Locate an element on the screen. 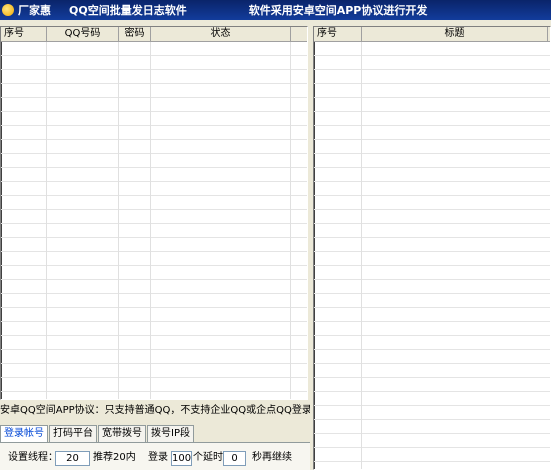 This screenshot has width=551, height=470. threads-input is located at coordinates (72, 458).